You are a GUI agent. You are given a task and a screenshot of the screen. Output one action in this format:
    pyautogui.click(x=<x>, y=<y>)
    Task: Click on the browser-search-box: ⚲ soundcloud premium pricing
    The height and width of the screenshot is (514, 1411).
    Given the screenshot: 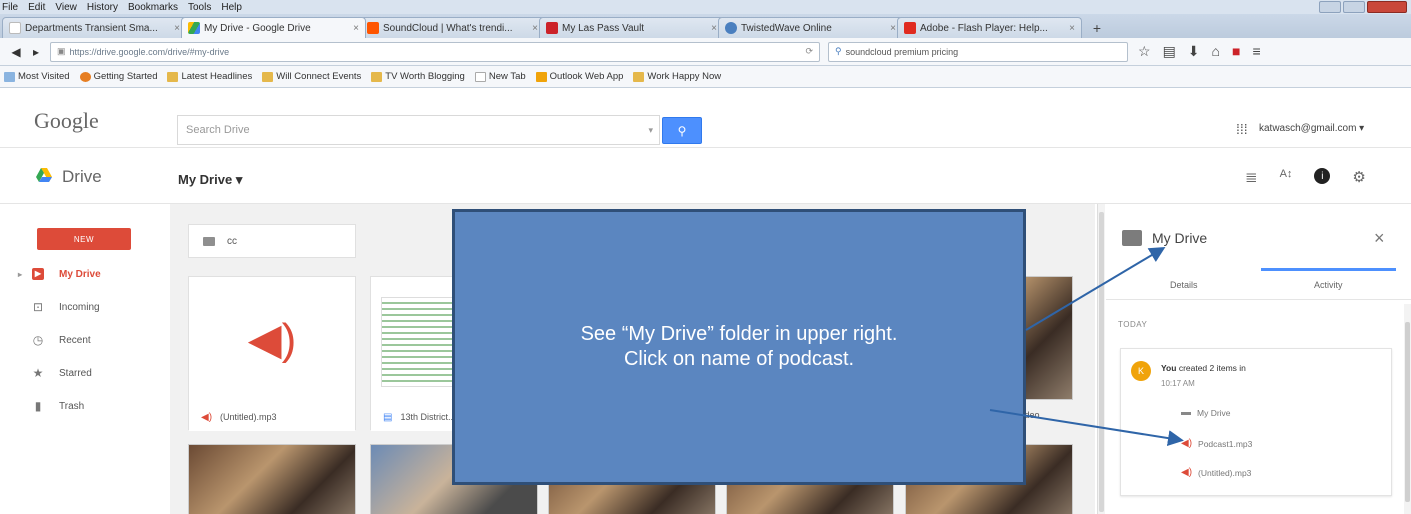 What is the action you would take?
    pyautogui.click(x=978, y=51)
    